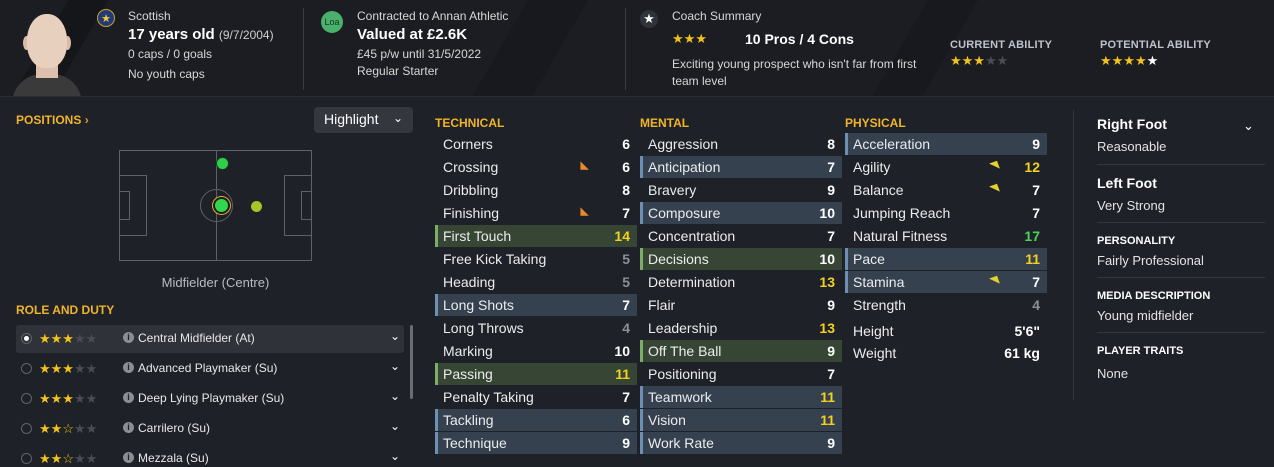 This screenshot has height=467, width=1274. I want to click on attribute-value: 11, so click(1032, 259).